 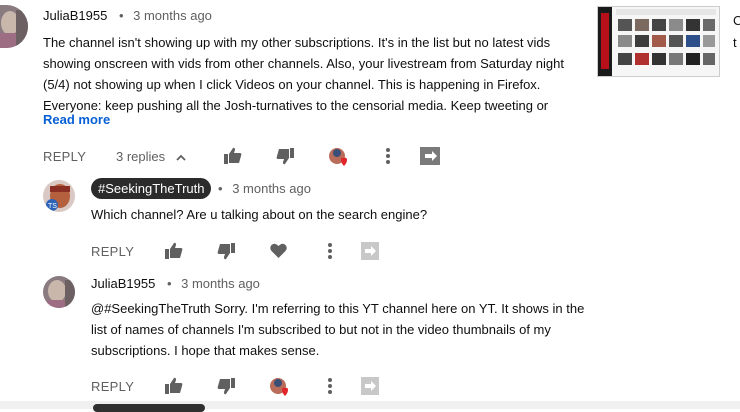 I want to click on scroll-indicator, so click(x=149, y=408).